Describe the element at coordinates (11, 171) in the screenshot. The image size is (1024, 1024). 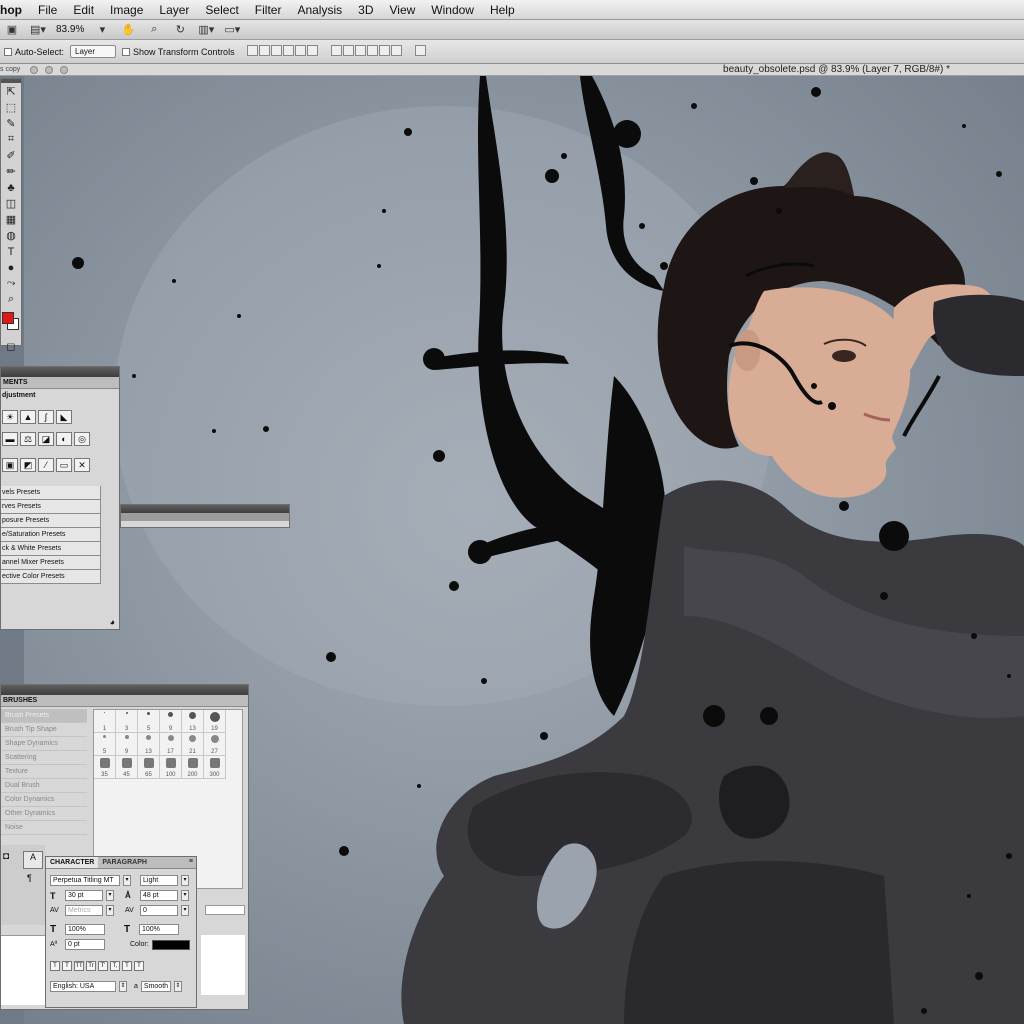
I see `brush-icon: ✏` at that location.